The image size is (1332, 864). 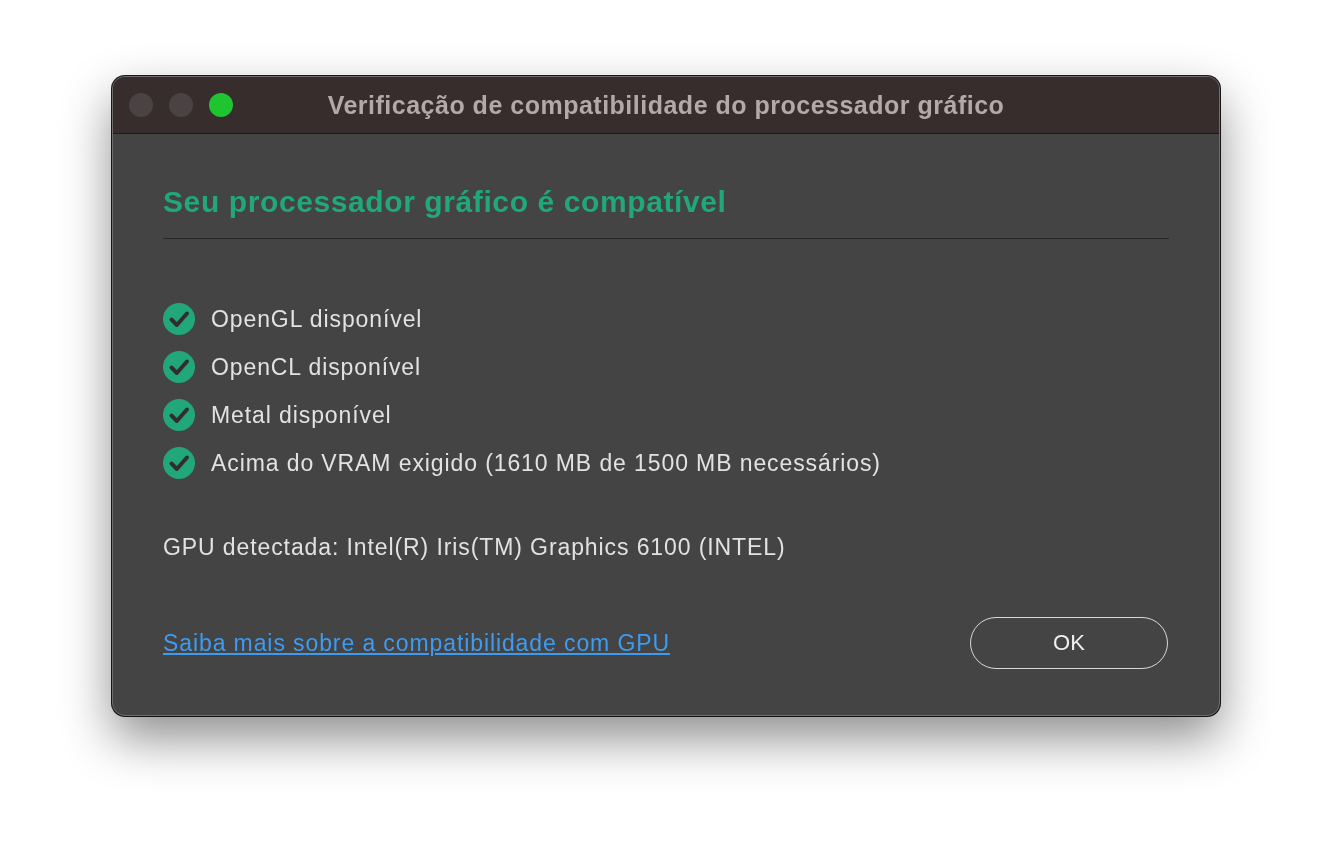 What do you see at coordinates (445, 202) in the screenshot?
I see `result-heading: Seu processador gráfico é compatível` at bounding box center [445, 202].